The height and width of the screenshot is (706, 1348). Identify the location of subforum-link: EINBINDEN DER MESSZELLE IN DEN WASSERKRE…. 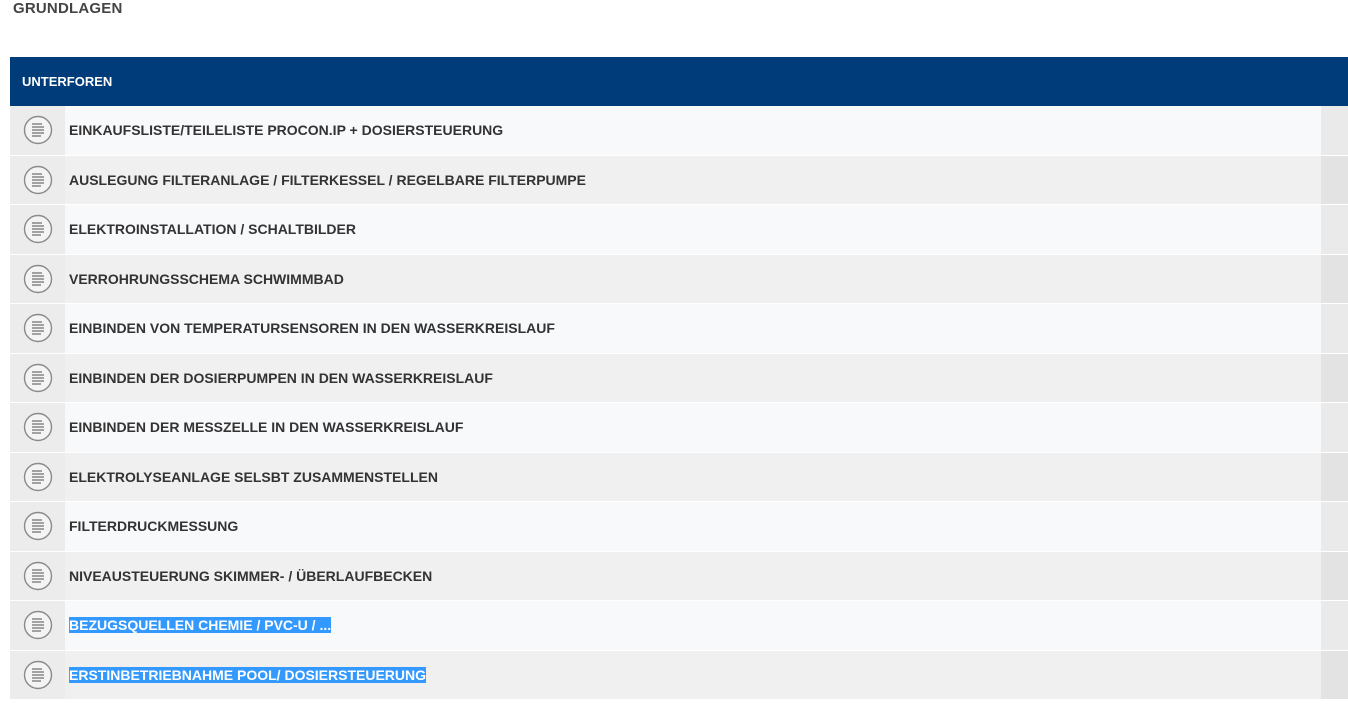
(266, 427).